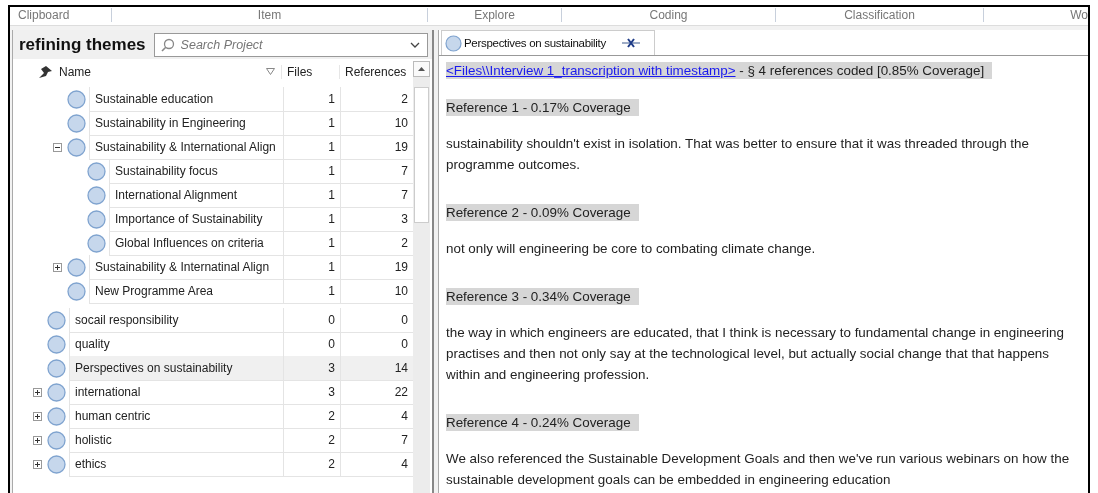  I want to click on references-count: 22, so click(401, 391).